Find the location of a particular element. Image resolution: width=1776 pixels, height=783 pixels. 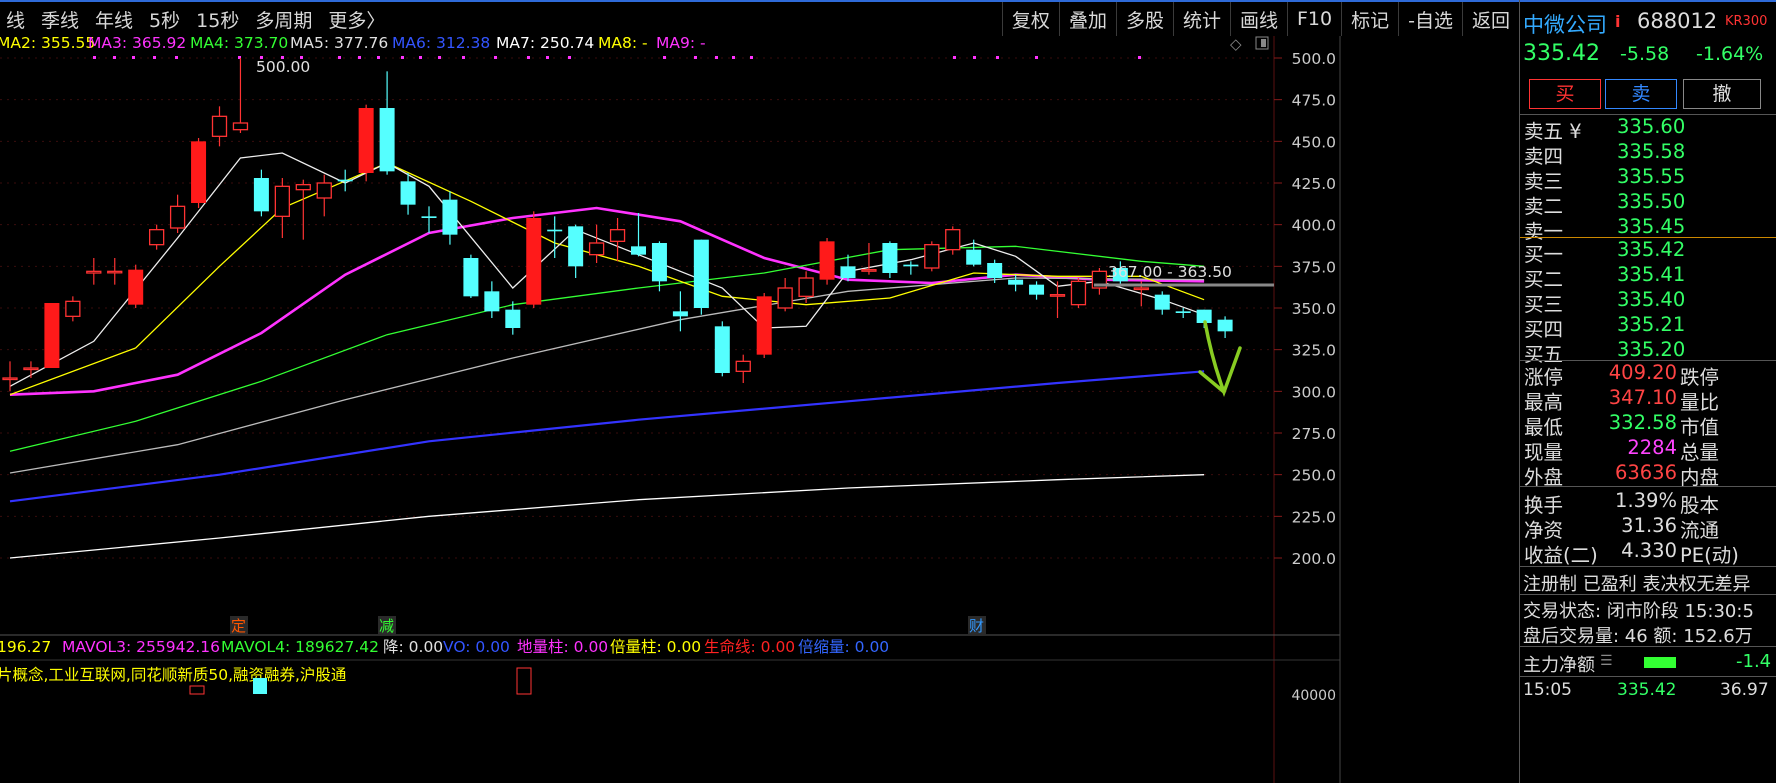

volume-legend-item: MAVOL4: 189627.42 is located at coordinates (300, 647).